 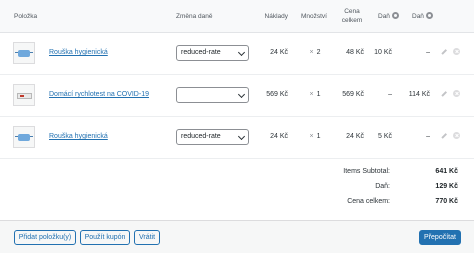 What do you see at coordinates (45, 237) in the screenshot?
I see `add-item-button: Přidat položku(y)` at bounding box center [45, 237].